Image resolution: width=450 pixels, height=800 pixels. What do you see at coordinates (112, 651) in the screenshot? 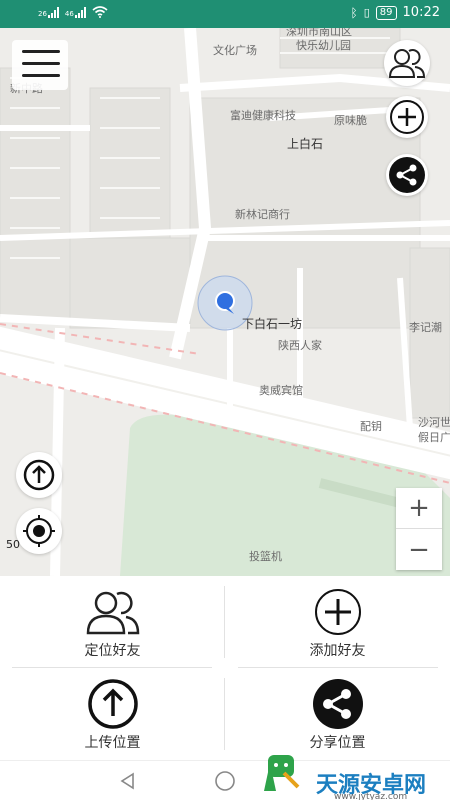
I see `locate-friends-label: 定位好友` at bounding box center [112, 651].